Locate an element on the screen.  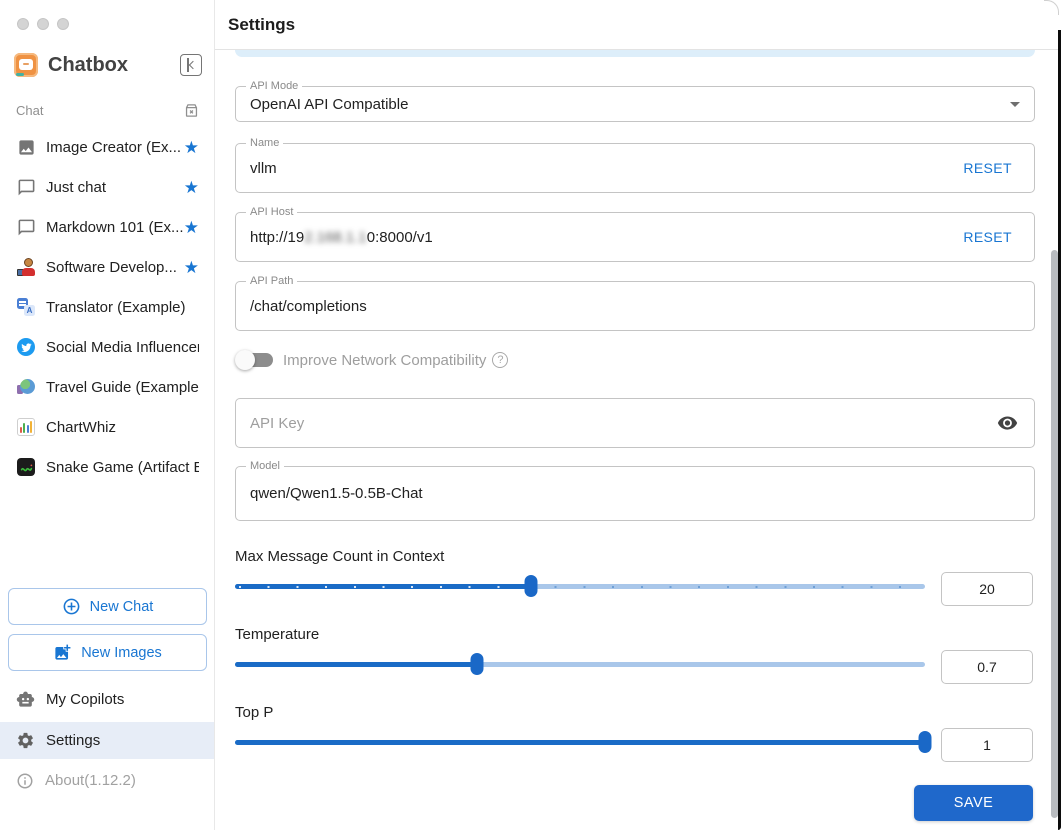
image-icon is located at coordinates (26, 147).